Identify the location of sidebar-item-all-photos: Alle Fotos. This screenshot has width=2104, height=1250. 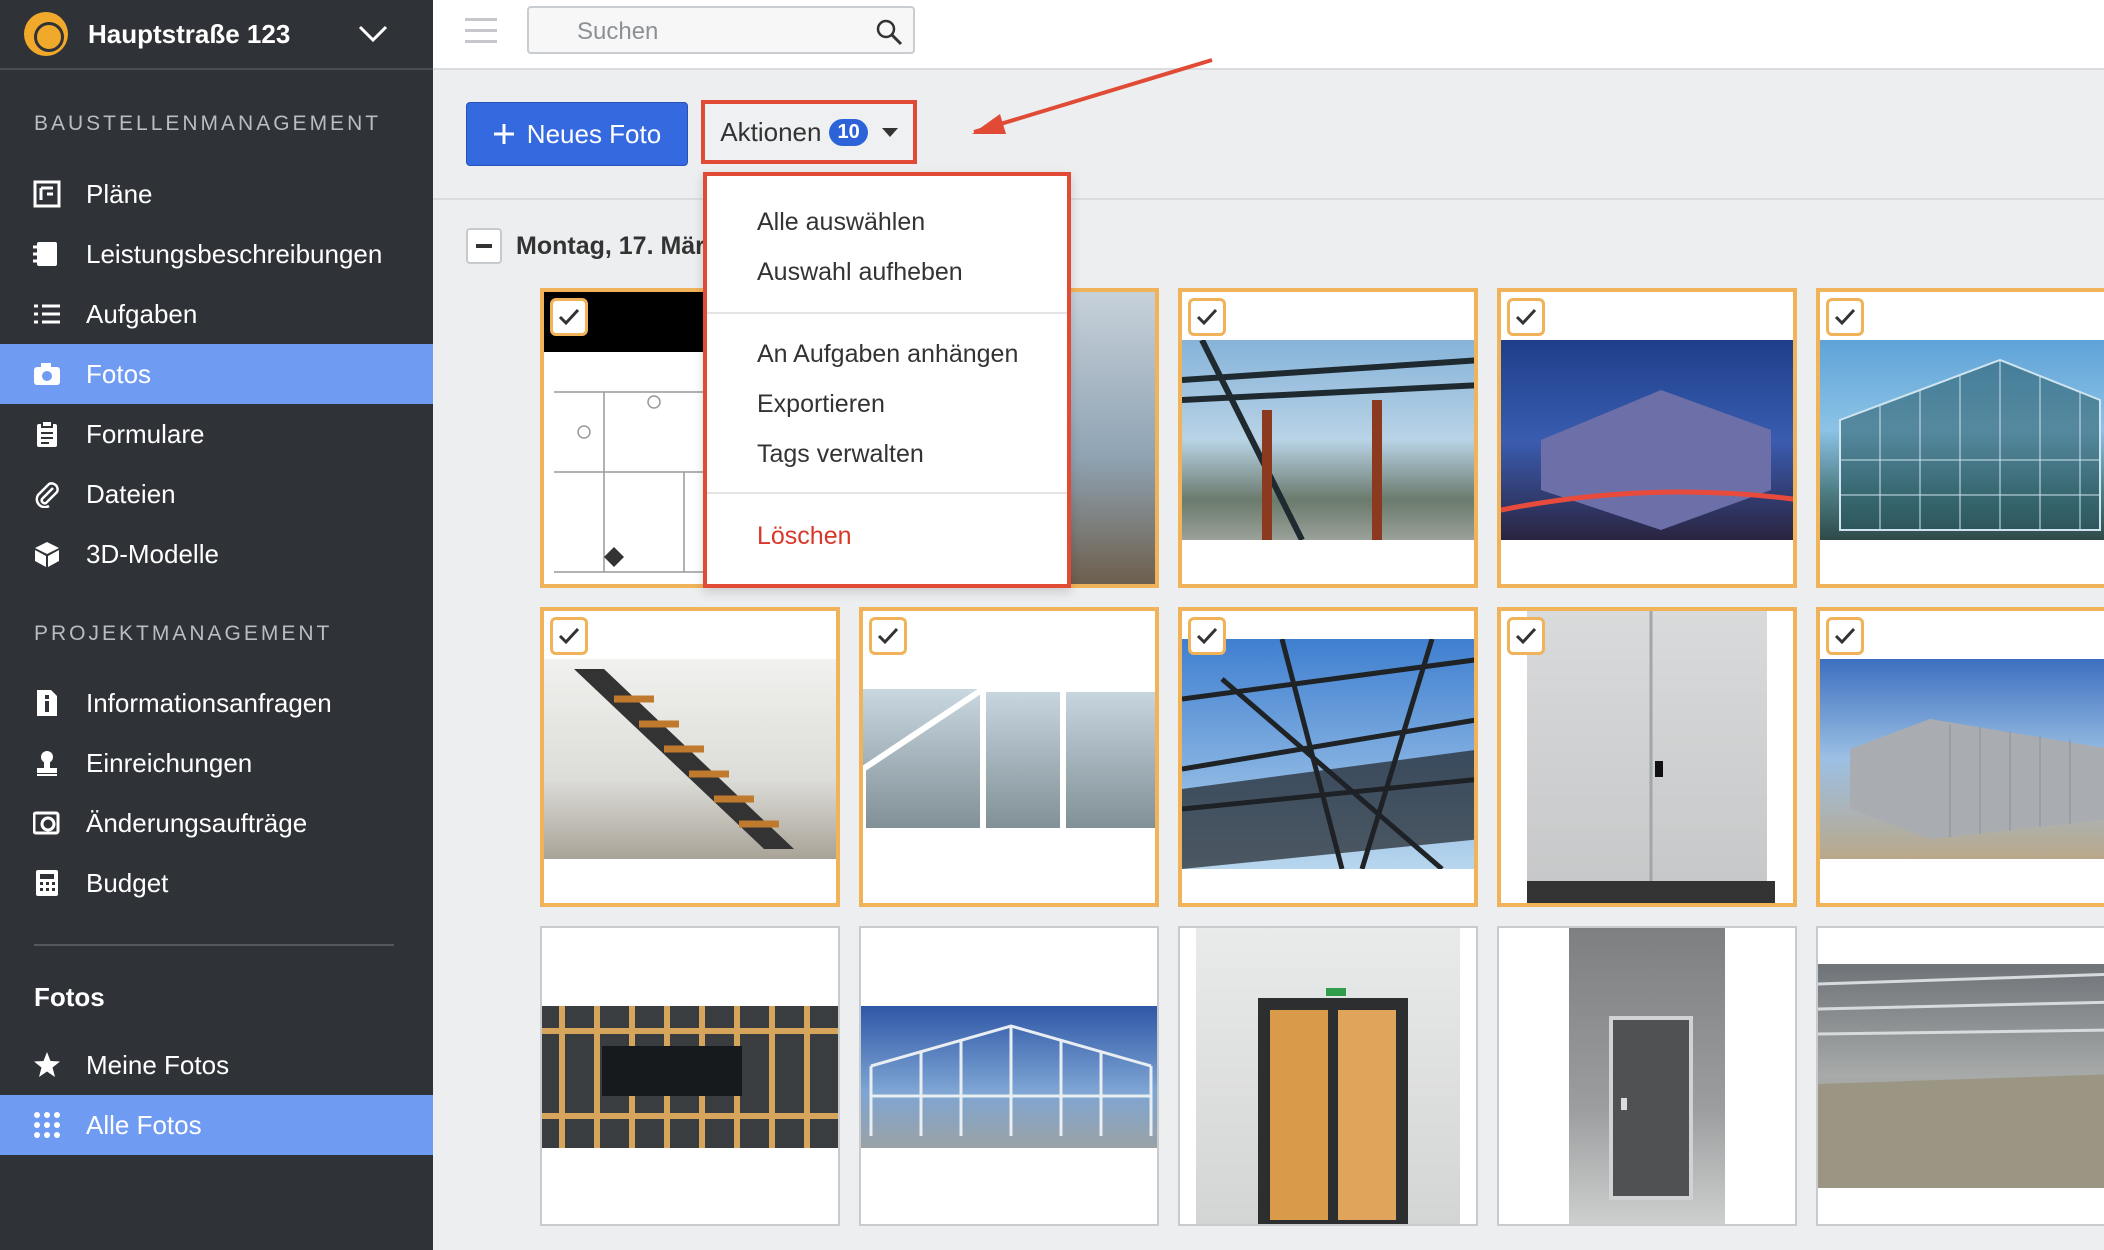
(216, 1125).